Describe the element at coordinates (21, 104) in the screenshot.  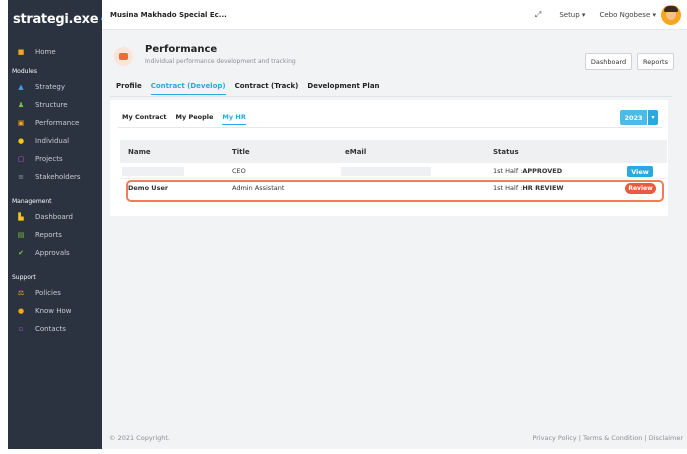
I see `structure-icon: ♟` at that location.